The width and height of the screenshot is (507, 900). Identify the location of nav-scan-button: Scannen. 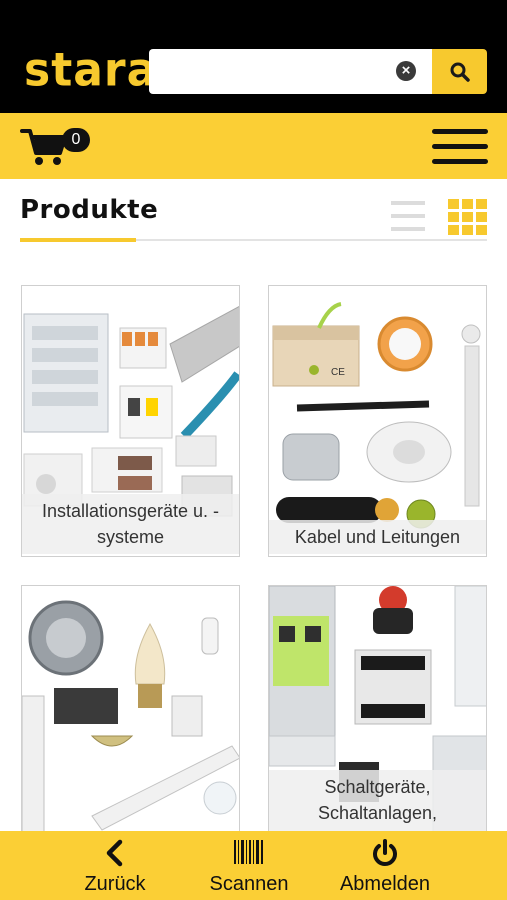
(249, 865).